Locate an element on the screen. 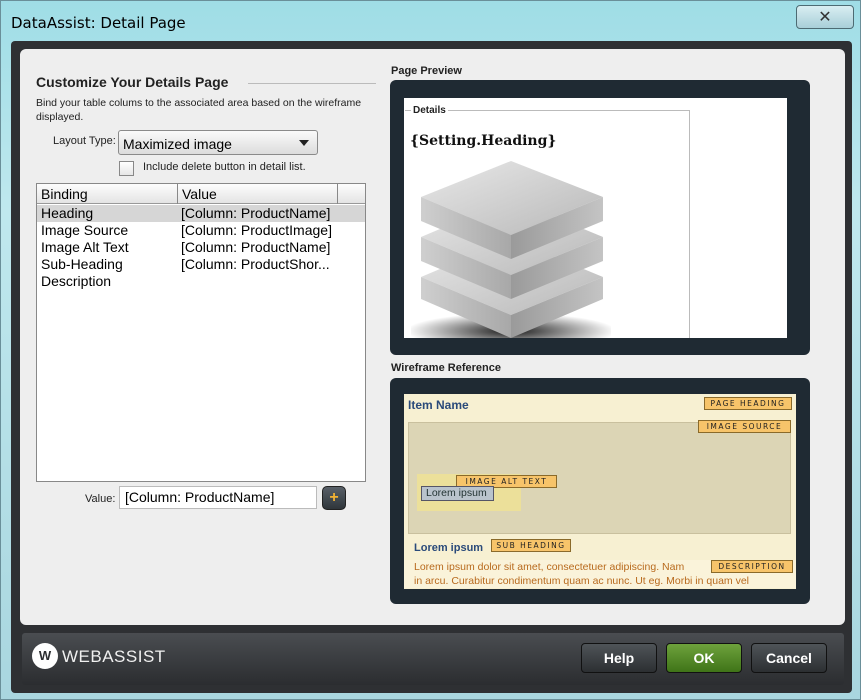  window-title: DataAssist: Detail Page is located at coordinates (98, 23).